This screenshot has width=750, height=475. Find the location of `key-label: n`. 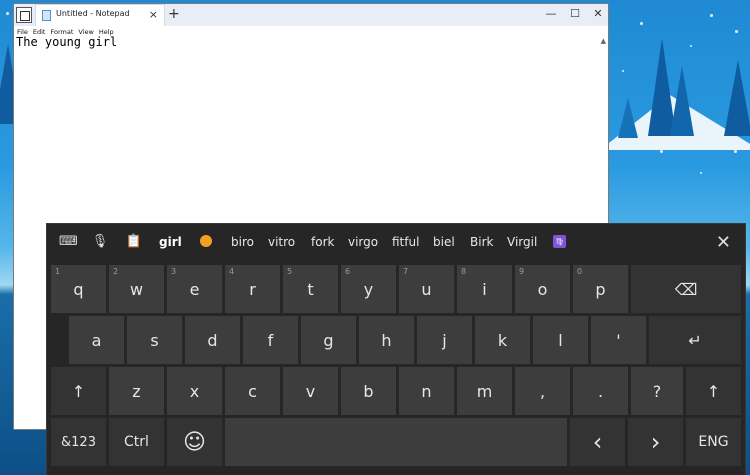

key-label: n is located at coordinates (426, 391).